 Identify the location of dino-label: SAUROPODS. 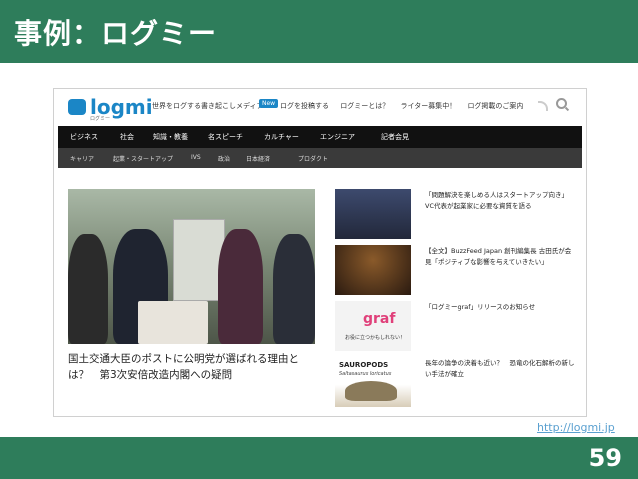
(364, 365).